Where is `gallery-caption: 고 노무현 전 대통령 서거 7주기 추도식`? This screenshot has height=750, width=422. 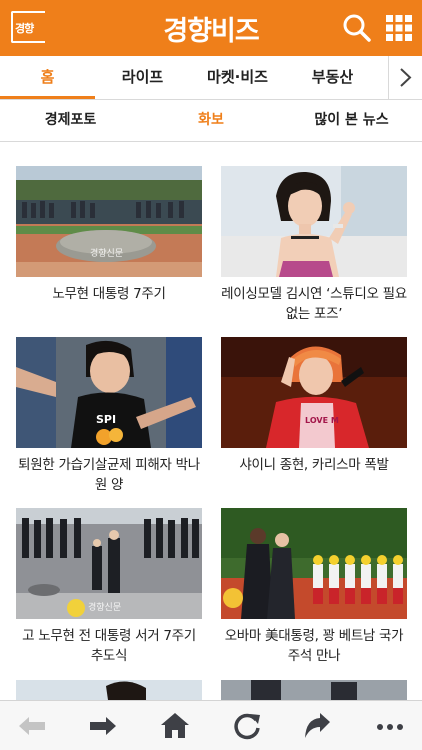
gallery-caption: 고 노무현 전 대통령 서거 7주기 추도식 is located at coordinates (109, 646).